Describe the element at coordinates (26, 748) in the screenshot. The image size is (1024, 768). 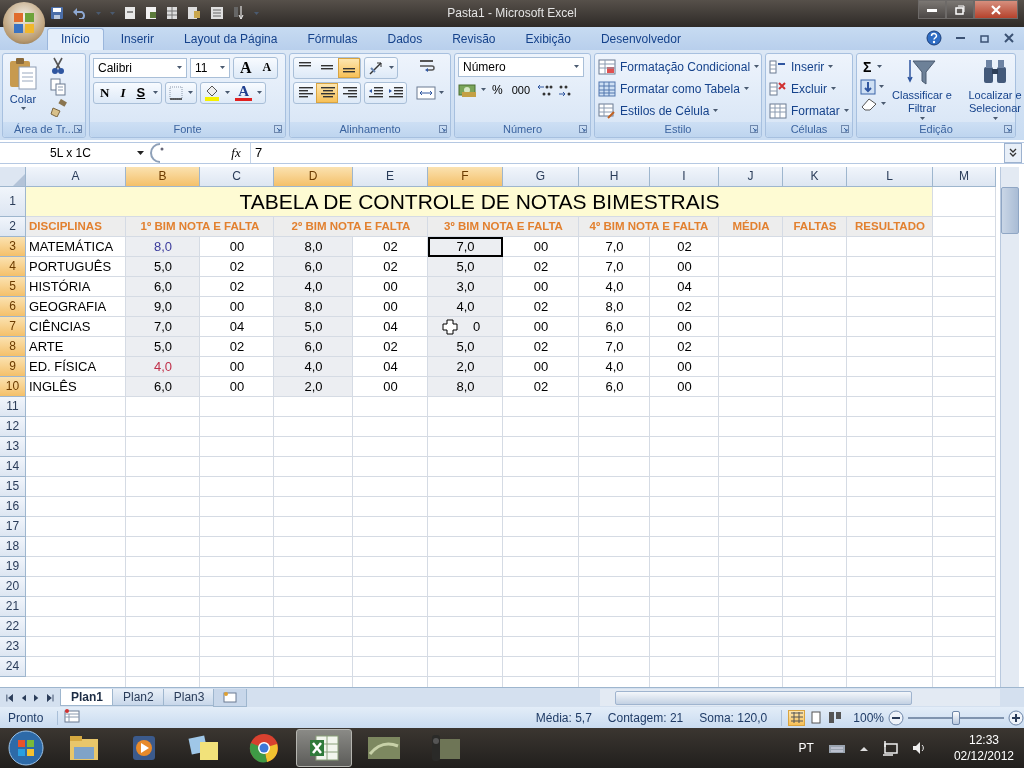
I see `start-orb-icon` at that location.